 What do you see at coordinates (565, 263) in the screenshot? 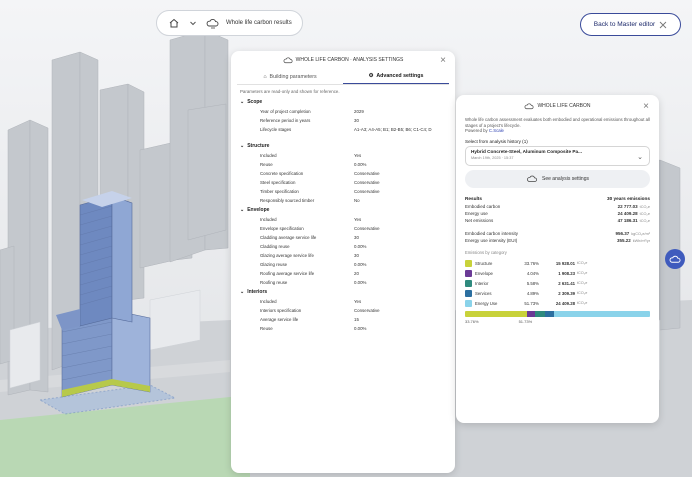
I see `category-value: 15 928.01` at bounding box center [565, 263].